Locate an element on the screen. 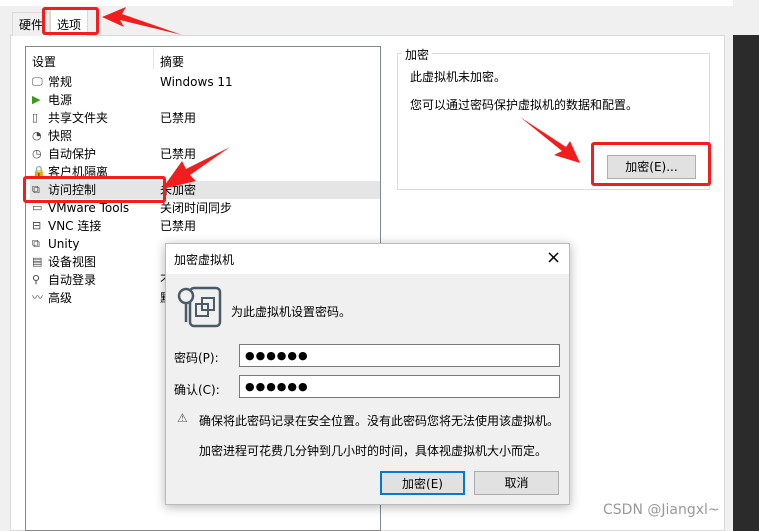  annotation-arrow-access is located at coordinates (196, 168).